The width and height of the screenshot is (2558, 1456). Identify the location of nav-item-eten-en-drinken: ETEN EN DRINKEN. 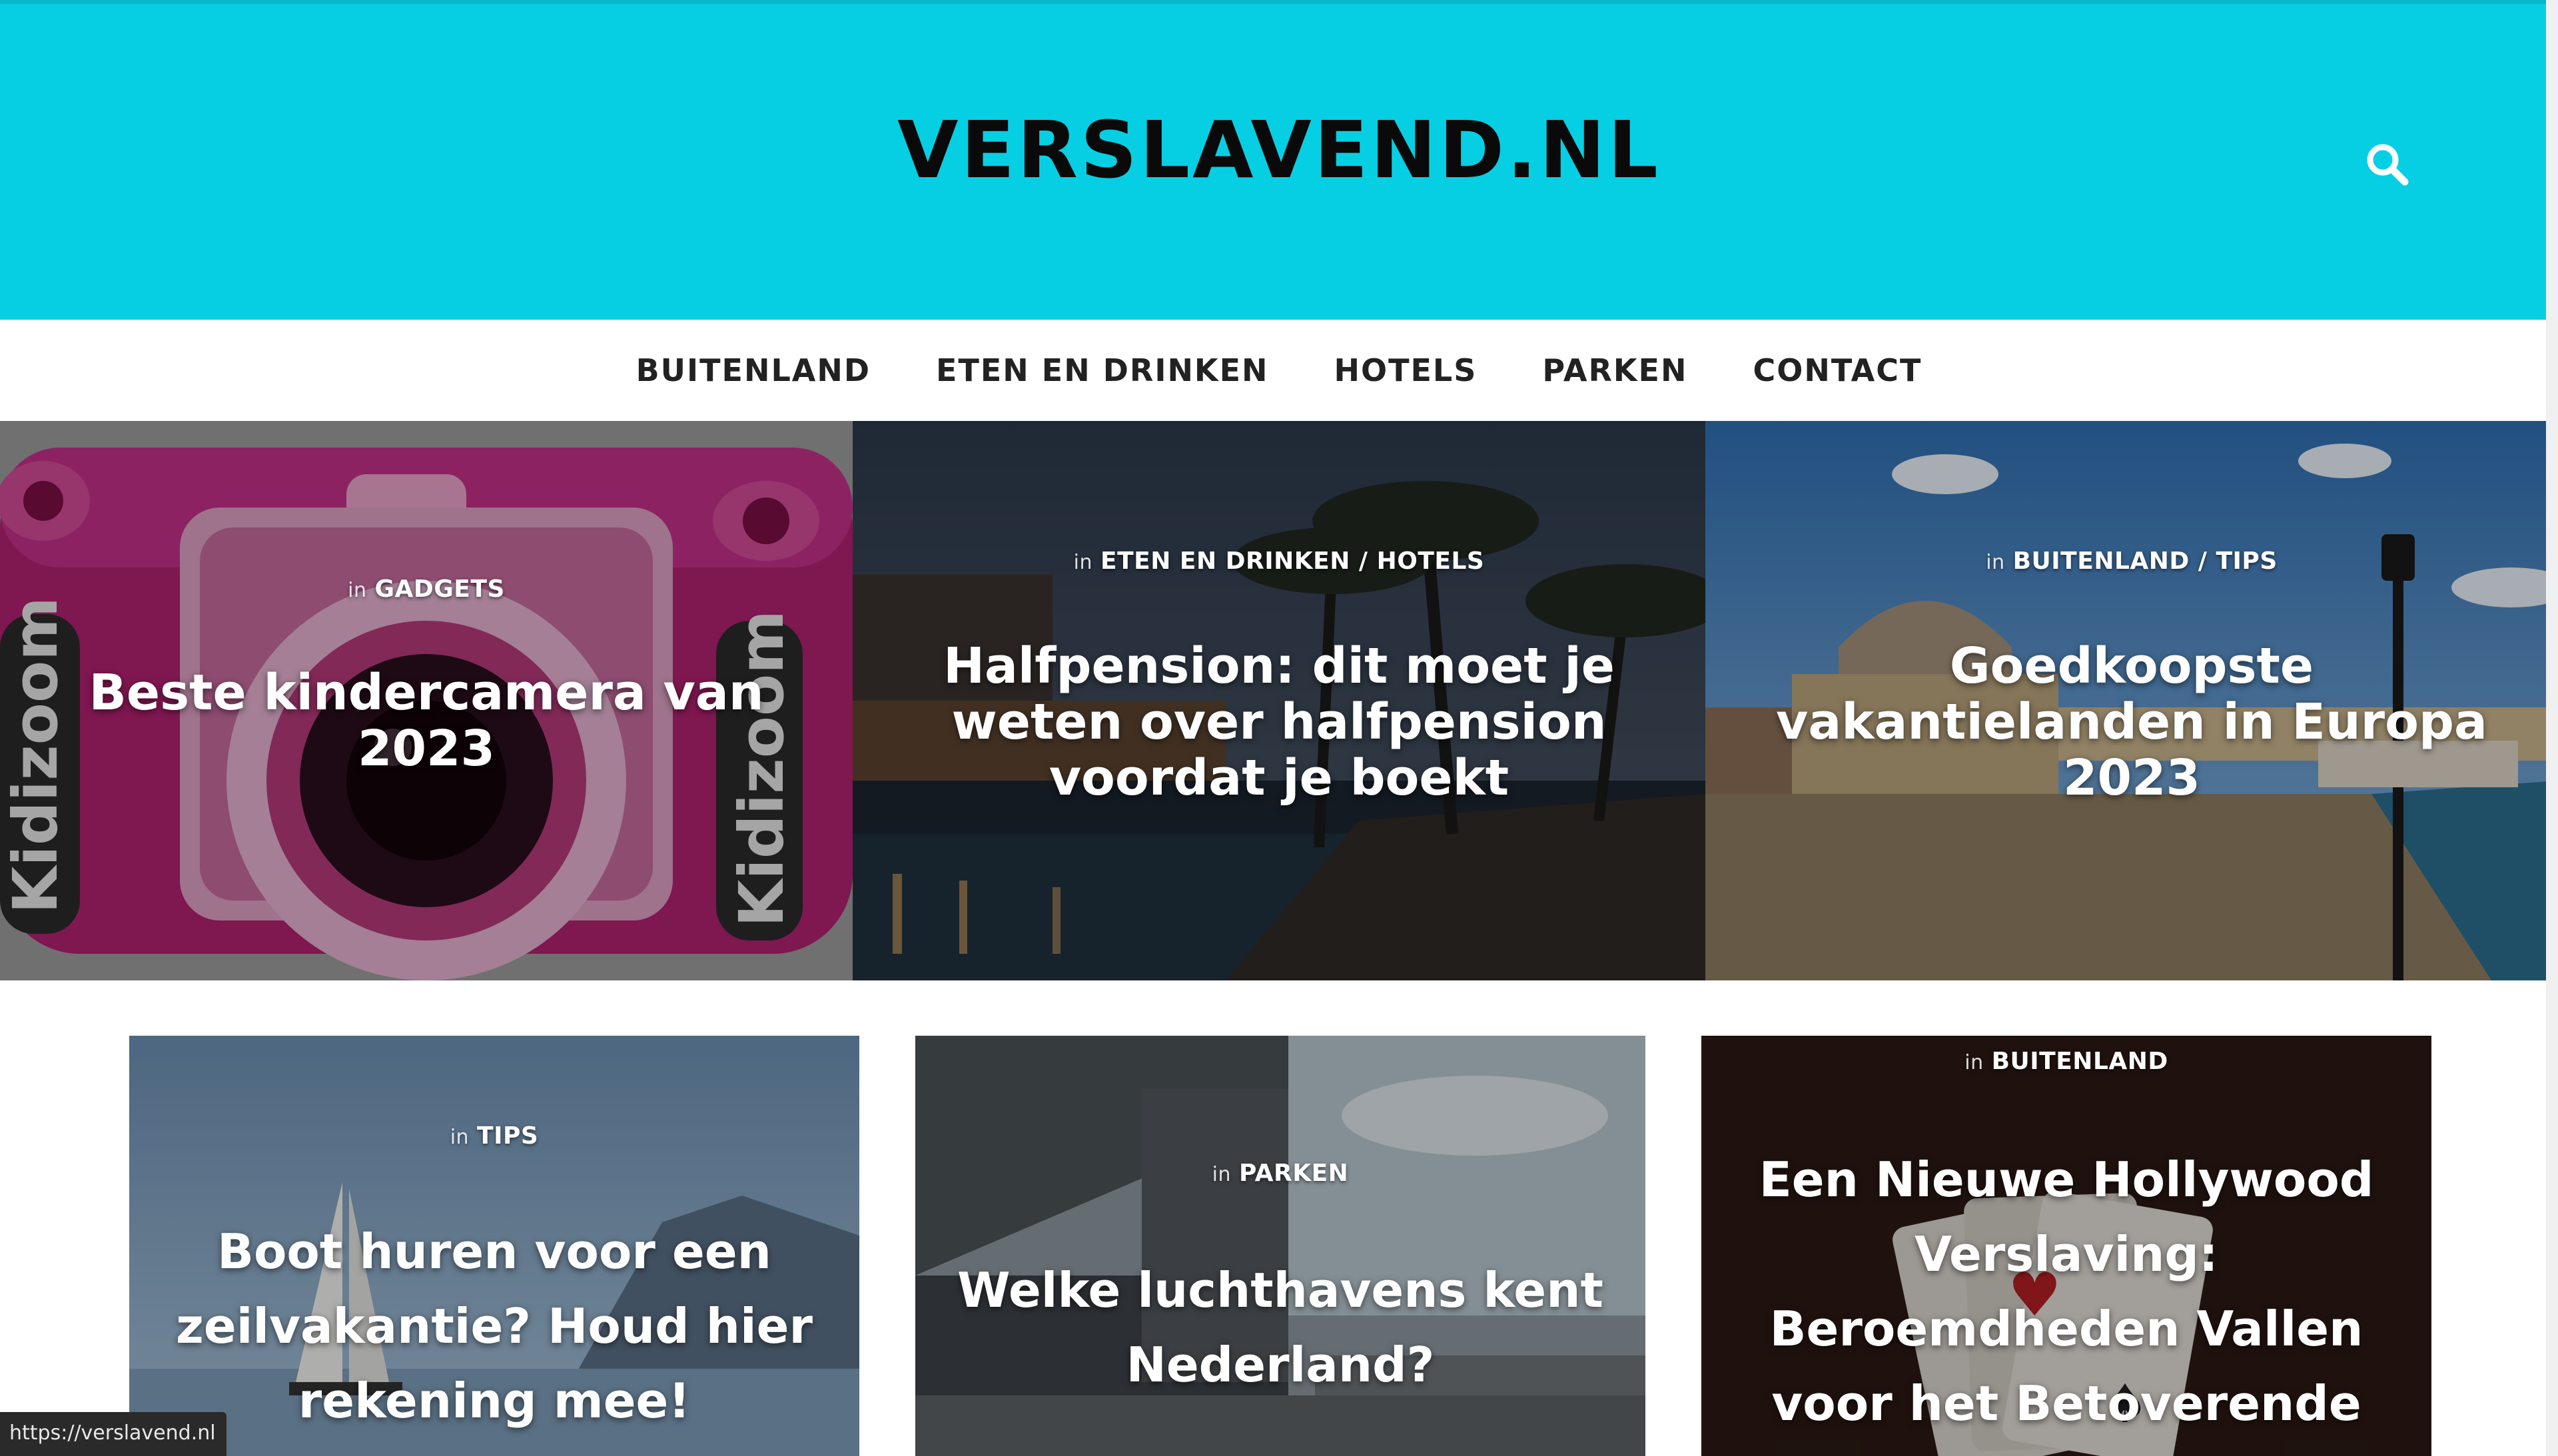
(1102, 370).